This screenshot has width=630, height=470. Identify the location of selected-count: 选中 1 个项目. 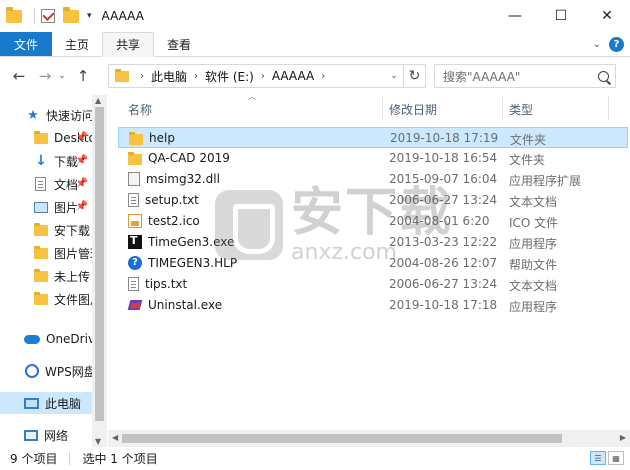
(120, 459).